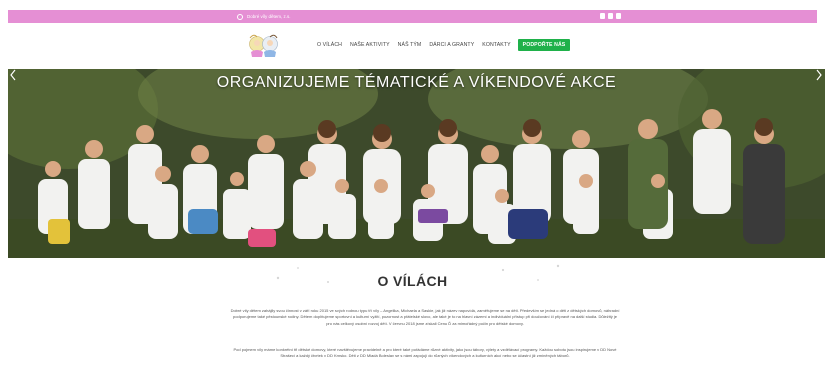 The image size is (826, 365). I want to click on top-bar: Dobré víly dětem, z.s., so click(412, 16).